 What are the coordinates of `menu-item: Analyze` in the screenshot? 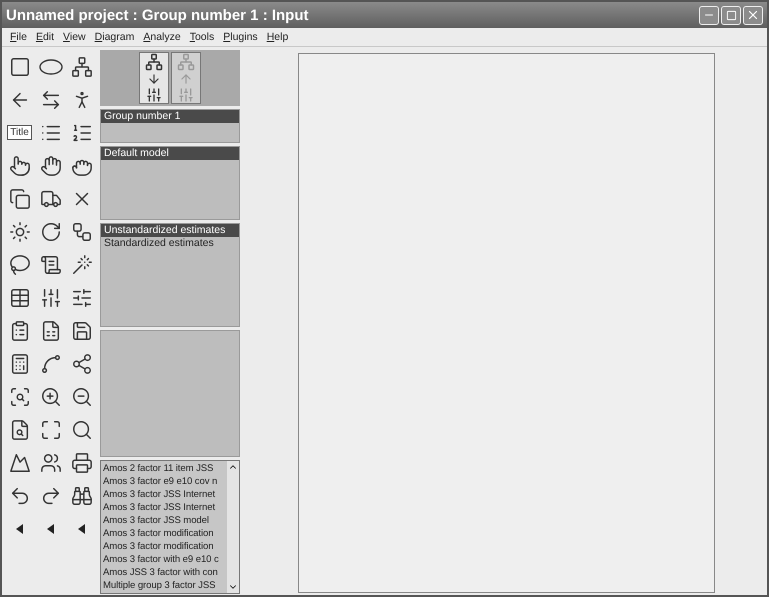 It's located at (162, 37).